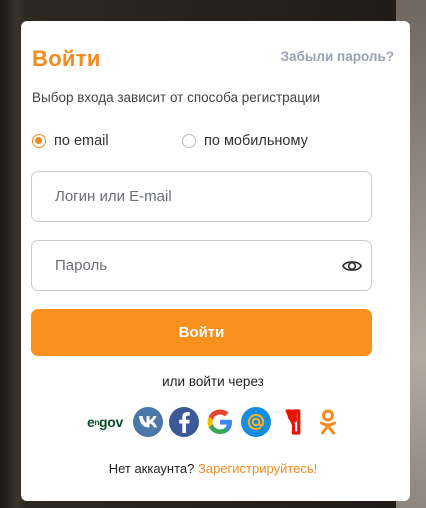  I want to click on login-title: Войти, so click(66, 58).